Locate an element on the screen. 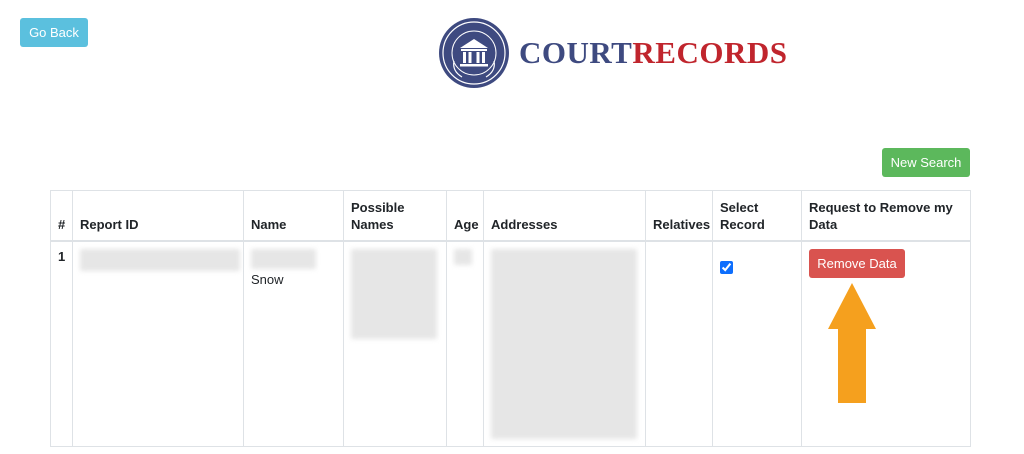 The height and width of the screenshot is (454, 1024). column-header-addresses: Addresses is located at coordinates (564, 216).